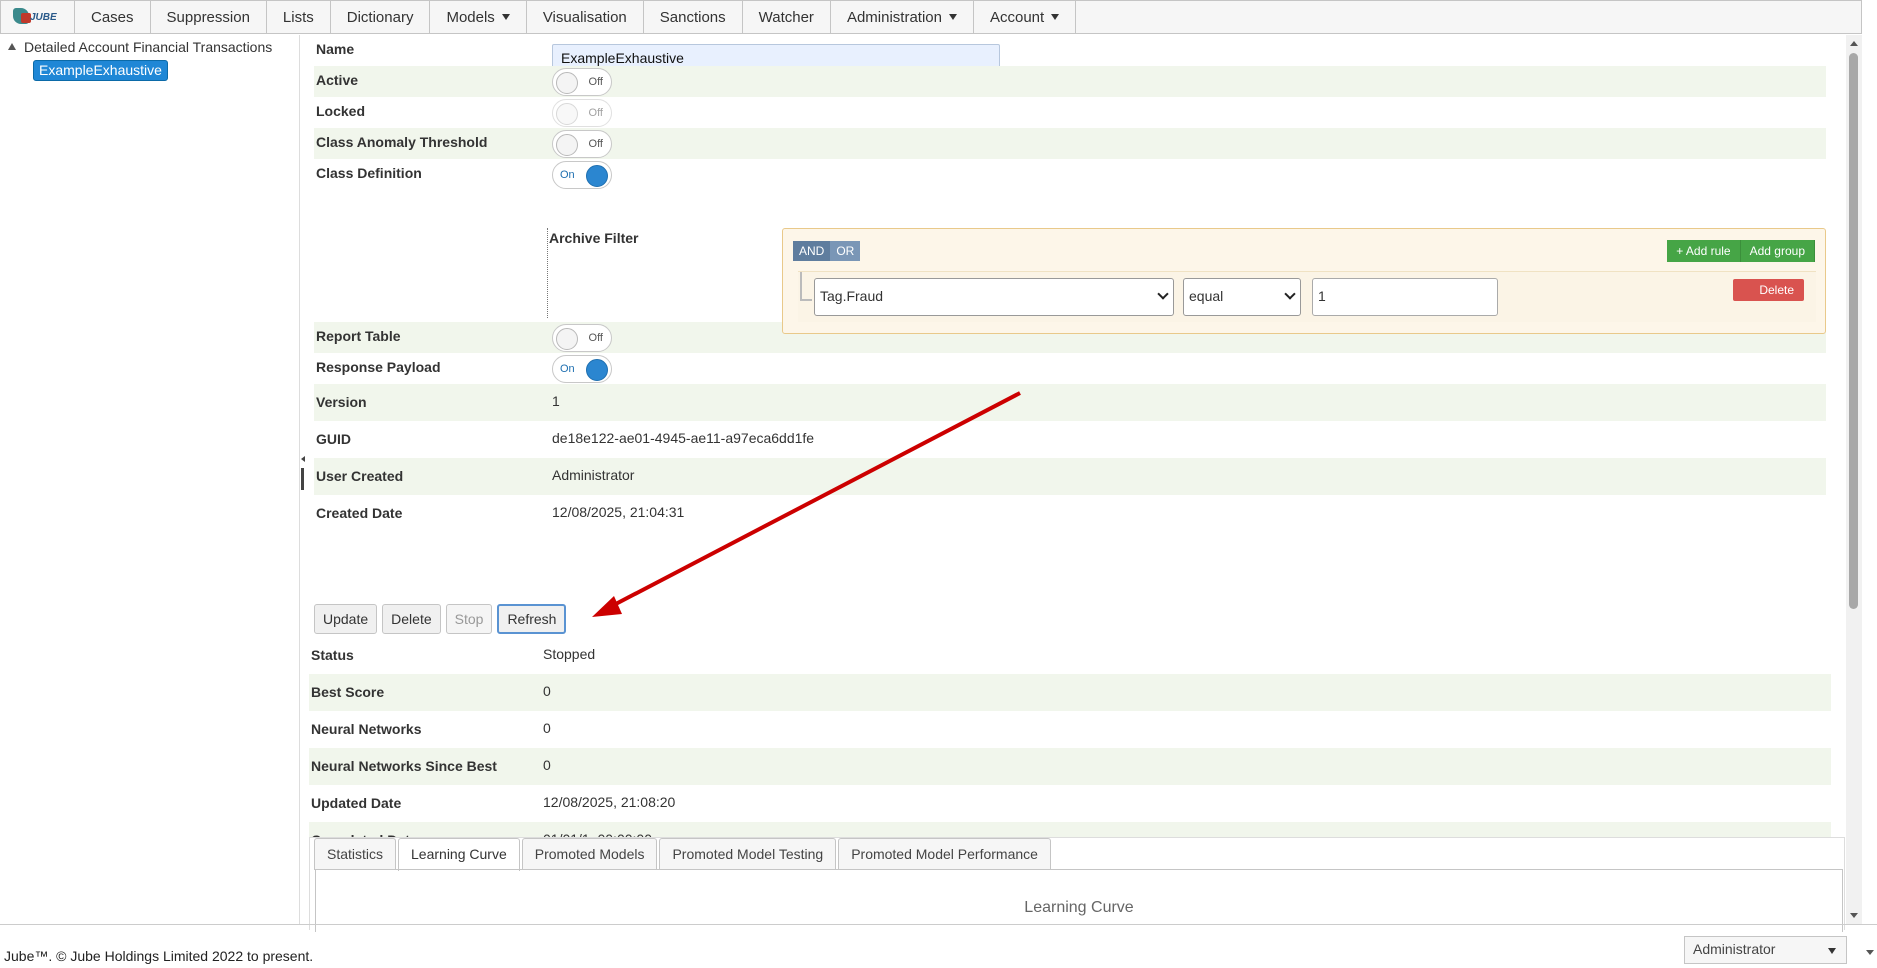 Image resolution: width=1877 pixels, height=968 pixels. Describe the element at coordinates (341, 402) in the screenshot. I see `version-label: Version` at that location.